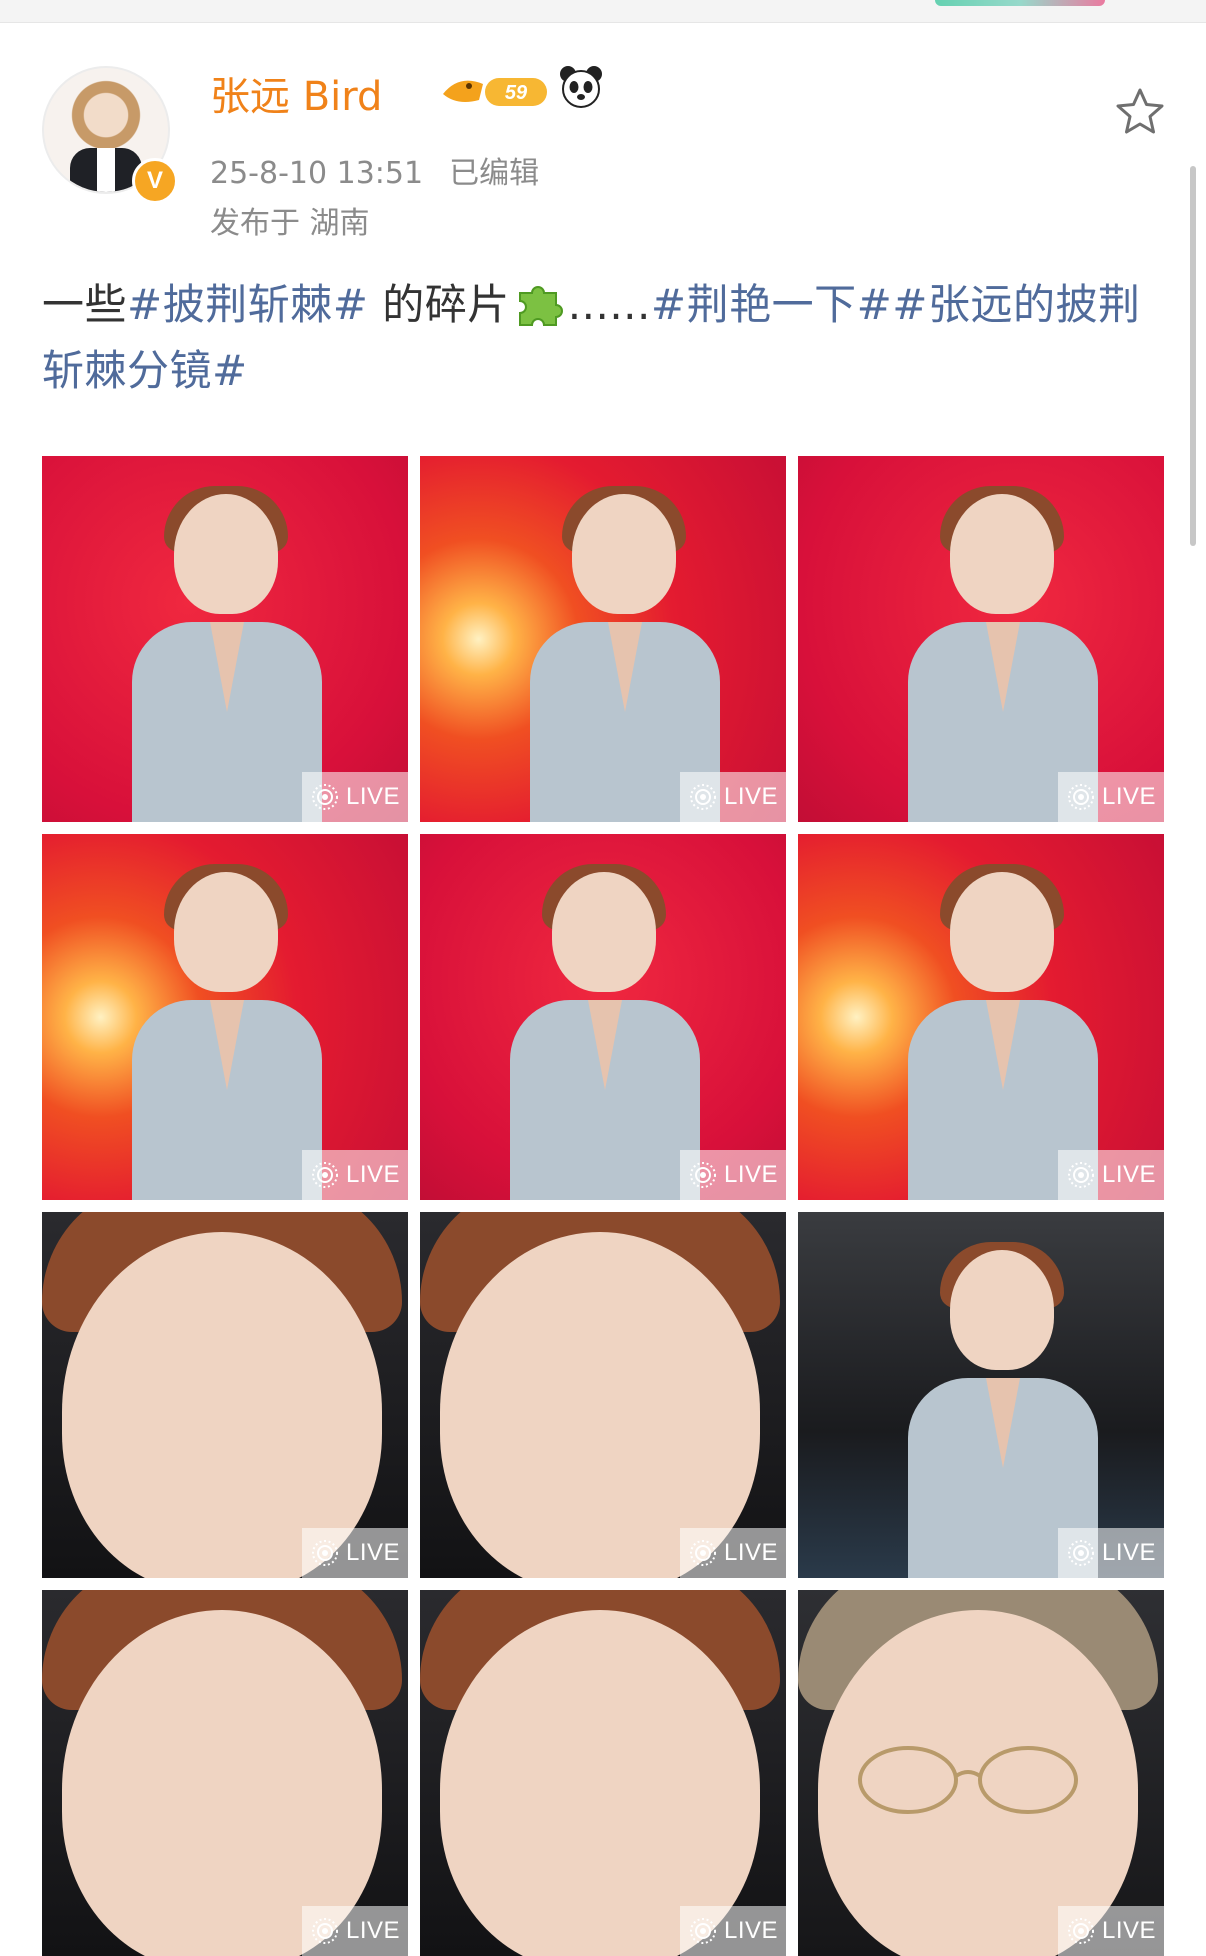 The width and height of the screenshot is (1206, 1956). I want to click on suit-jacket, so click(227, 1100).